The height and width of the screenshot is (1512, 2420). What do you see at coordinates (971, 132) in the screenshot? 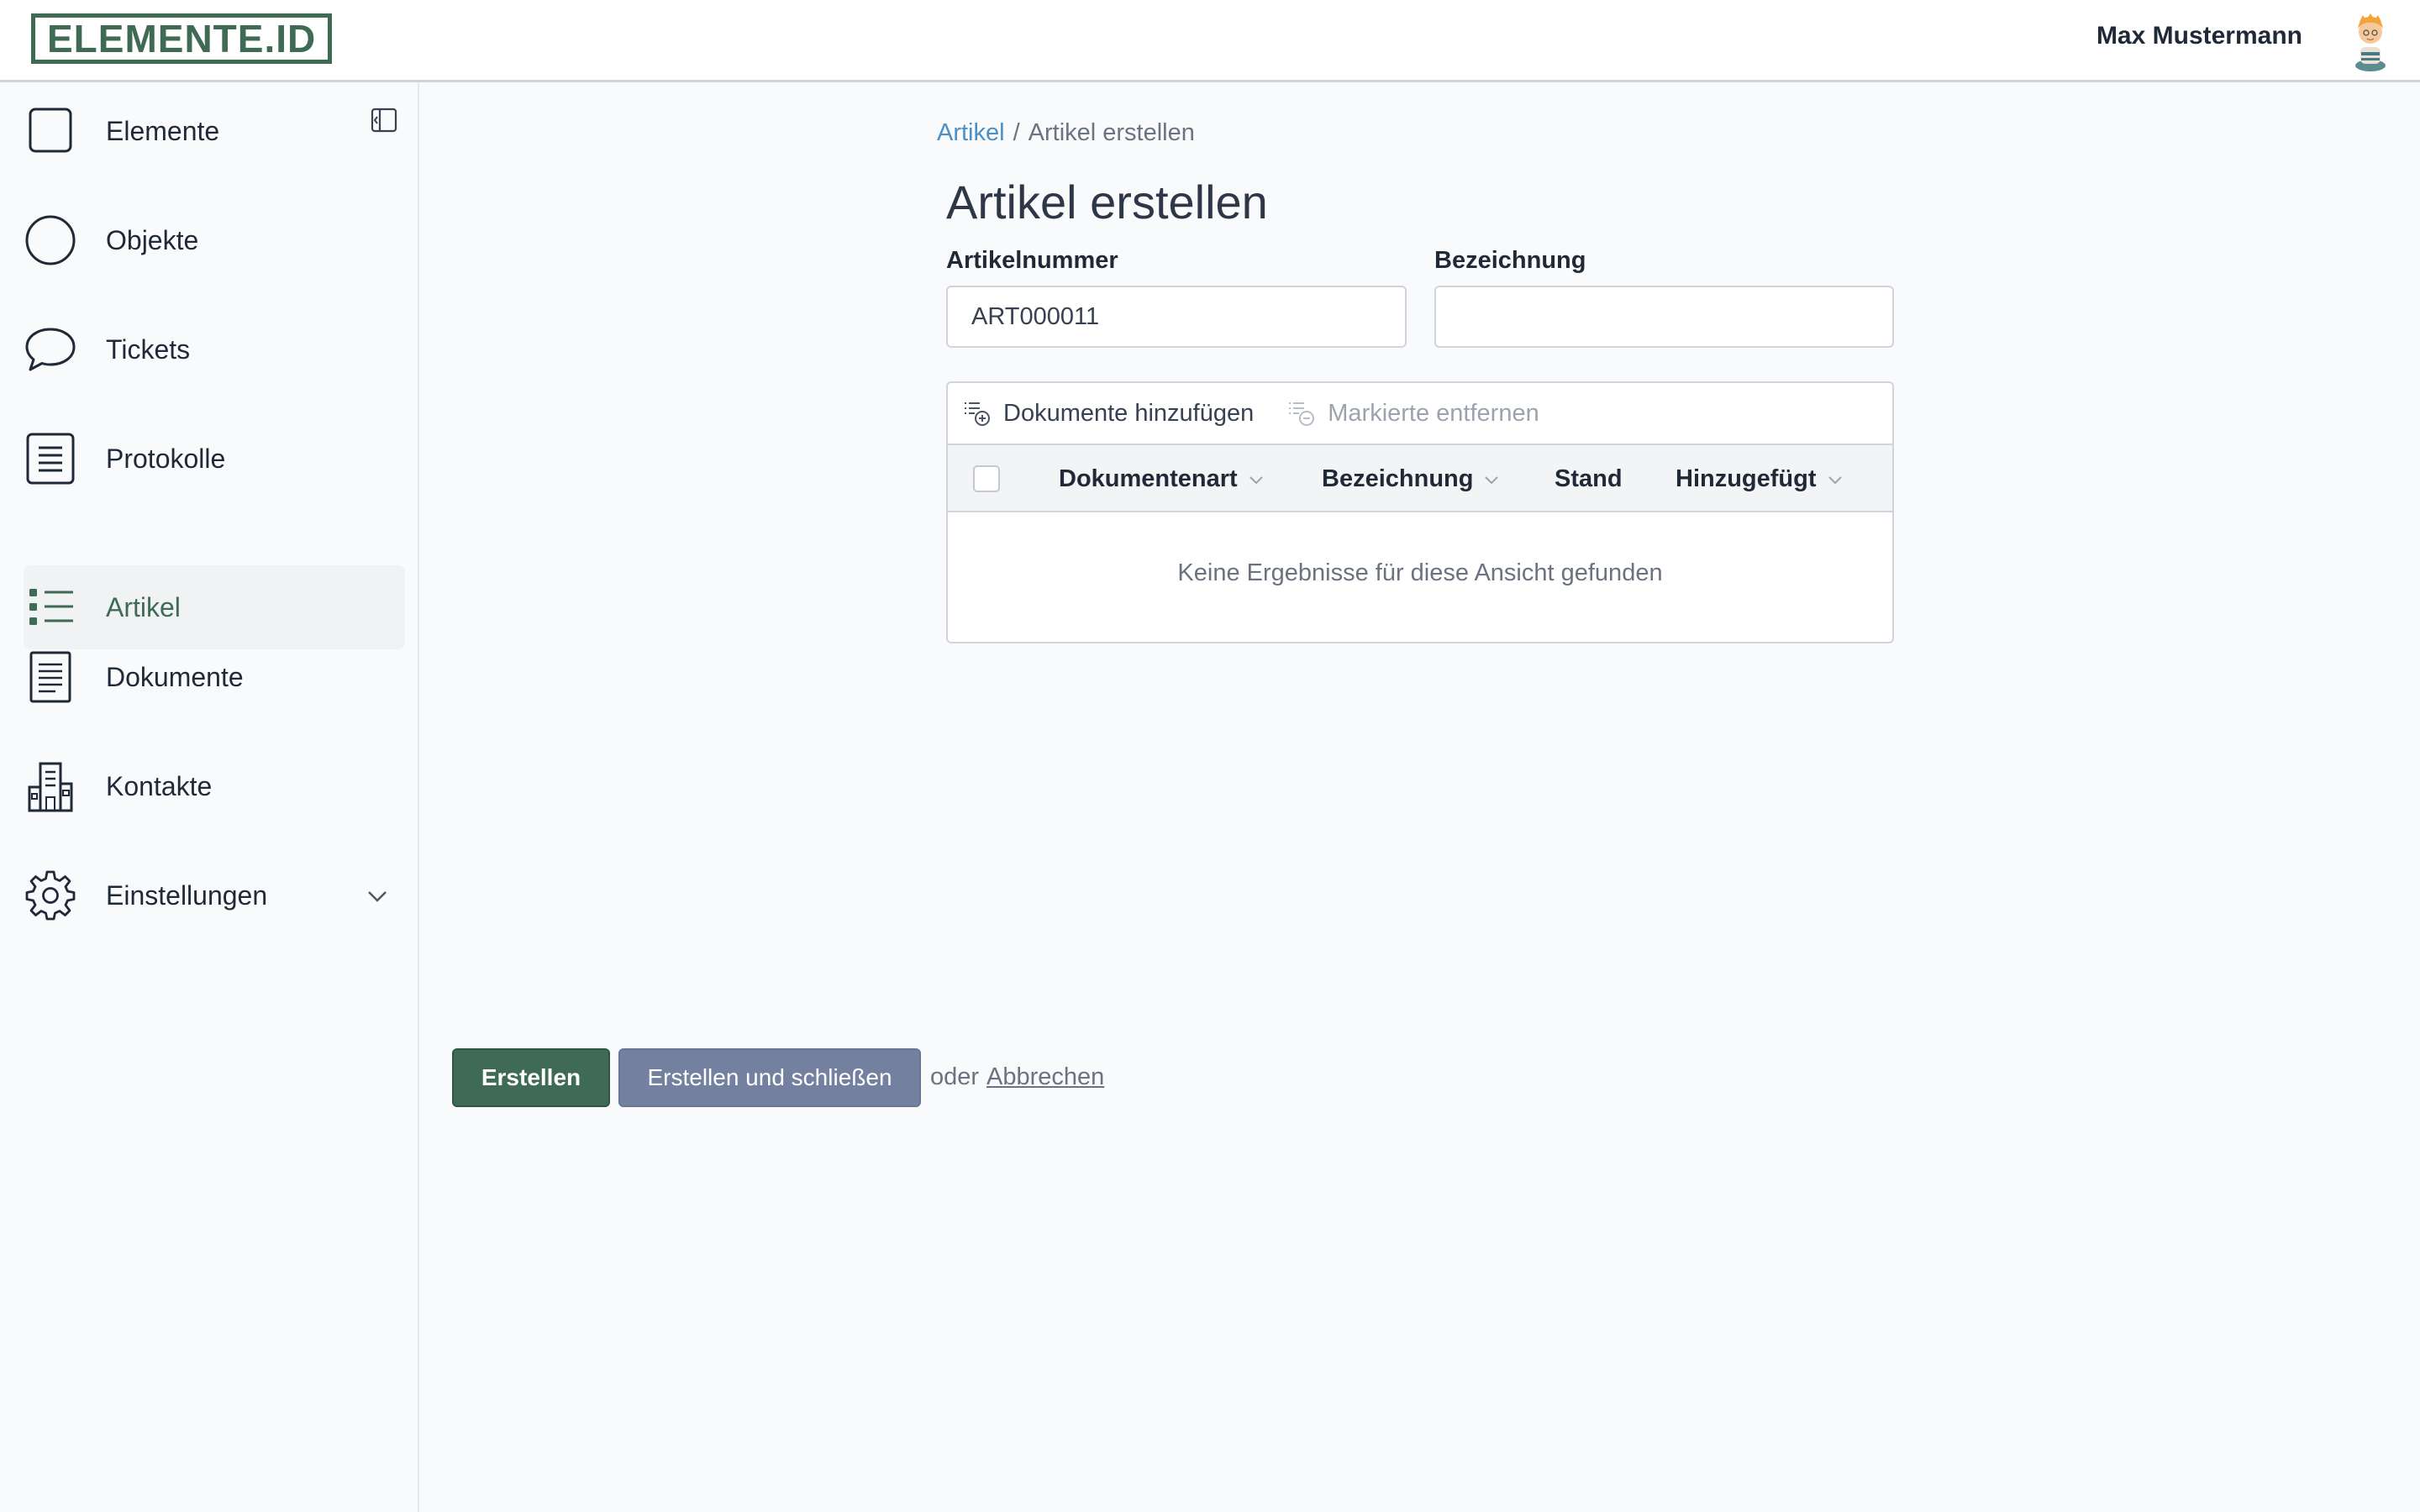
I see `breadcrumb-link-artikel: Artikel` at bounding box center [971, 132].